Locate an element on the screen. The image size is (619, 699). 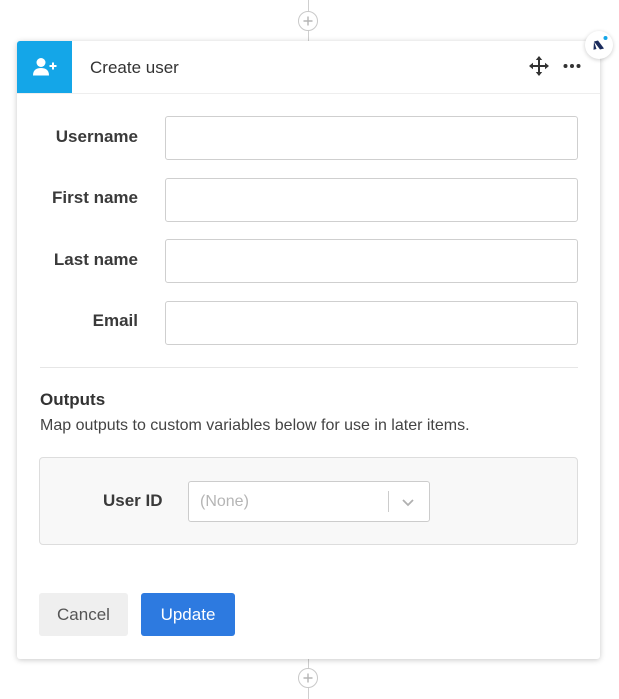
cancel-button: Cancel is located at coordinates (83, 614).